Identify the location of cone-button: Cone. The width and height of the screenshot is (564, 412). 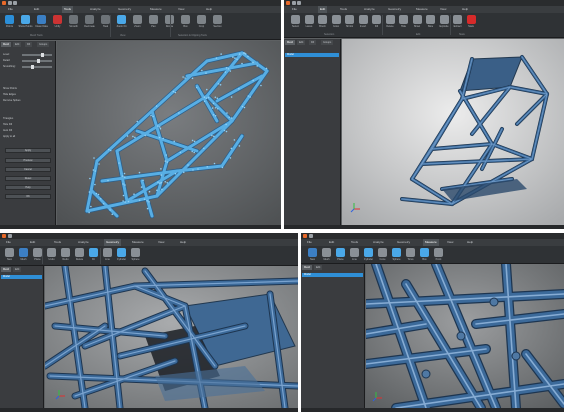
(382, 254).